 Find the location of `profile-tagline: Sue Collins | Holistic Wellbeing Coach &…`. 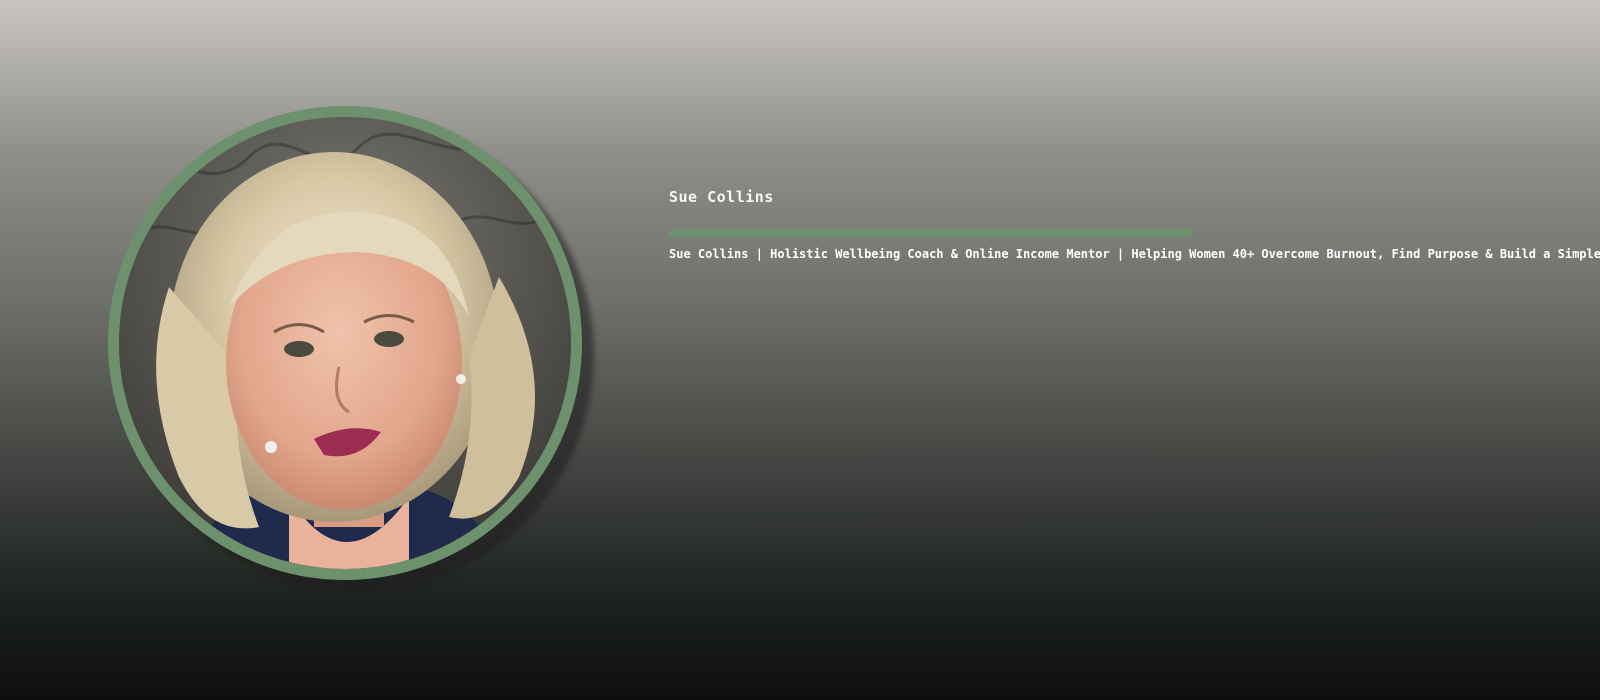

profile-tagline: Sue Collins | Holistic Wellbeing Coach &… is located at coordinates (1134, 254).